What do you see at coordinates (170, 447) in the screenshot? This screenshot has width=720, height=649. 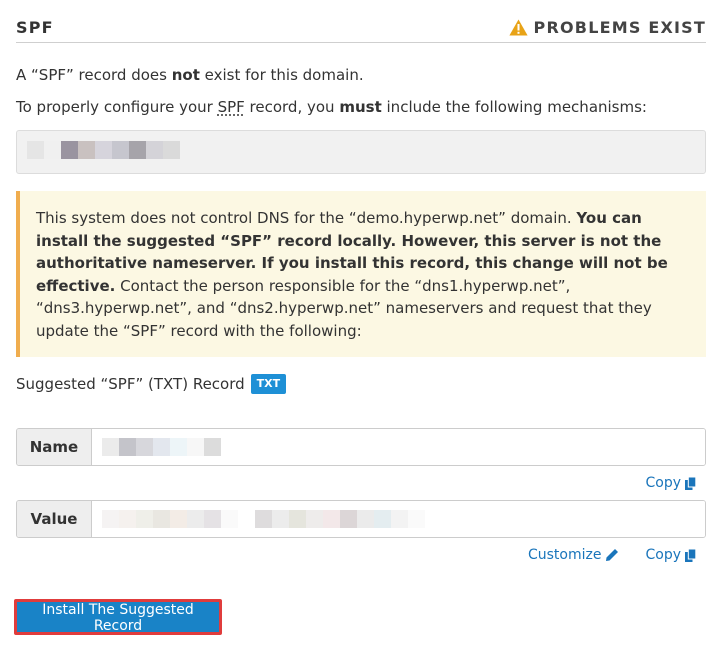 I see `redacted-name` at bounding box center [170, 447].